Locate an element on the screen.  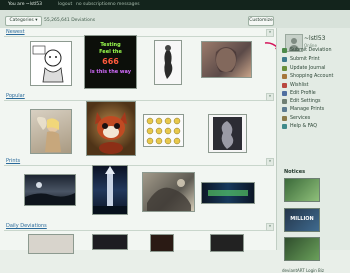
menu-item-shopping-account: Shopping Account is located at coordinates (315, 77).